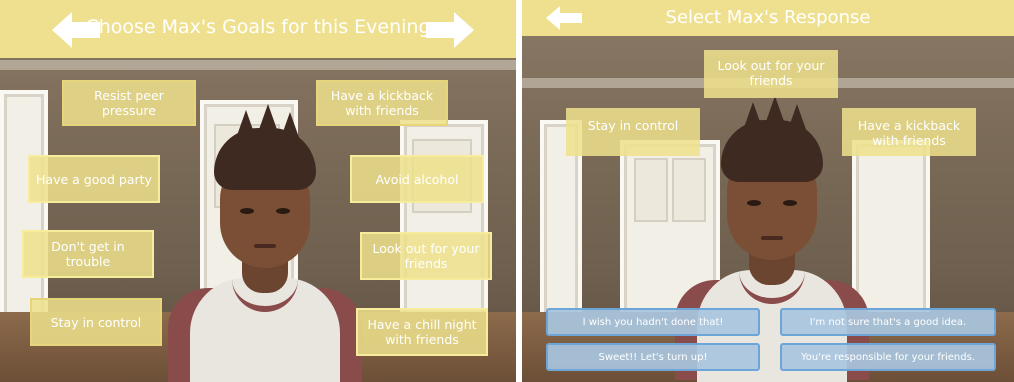 This screenshot has height=382, width=1014. I want to click on response-button-lets-turn-up: Sweet!! Let's turn up!, so click(653, 357).